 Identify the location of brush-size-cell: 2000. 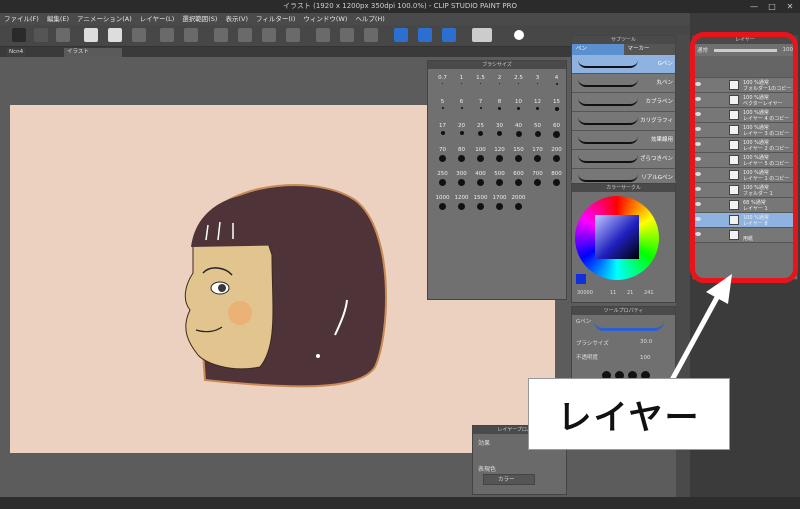
(518, 205).